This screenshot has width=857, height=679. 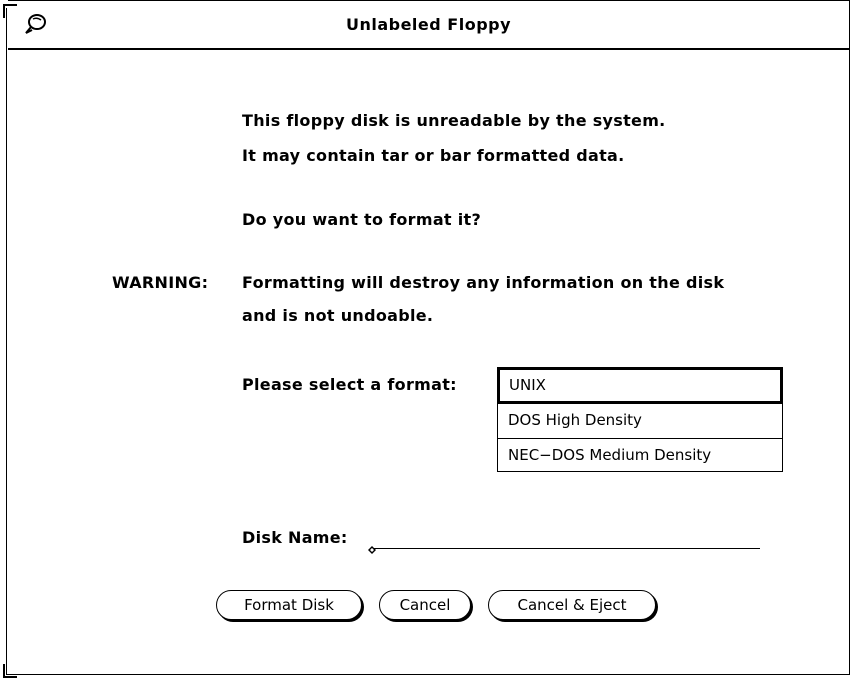 What do you see at coordinates (372, 547) in the screenshot?
I see `text-caret-icon` at bounding box center [372, 547].